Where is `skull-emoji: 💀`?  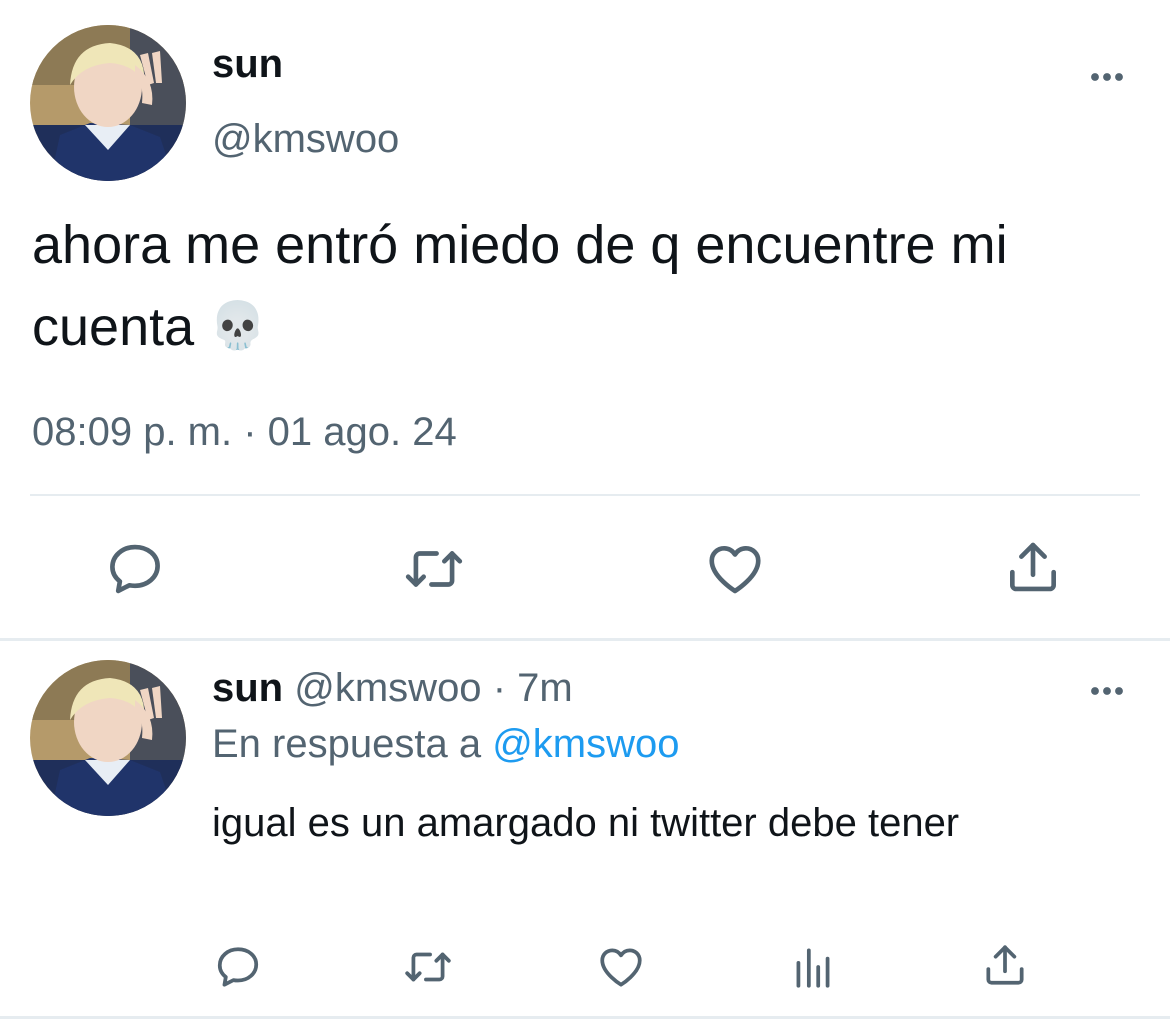 skull-emoji: 💀 is located at coordinates (238, 325).